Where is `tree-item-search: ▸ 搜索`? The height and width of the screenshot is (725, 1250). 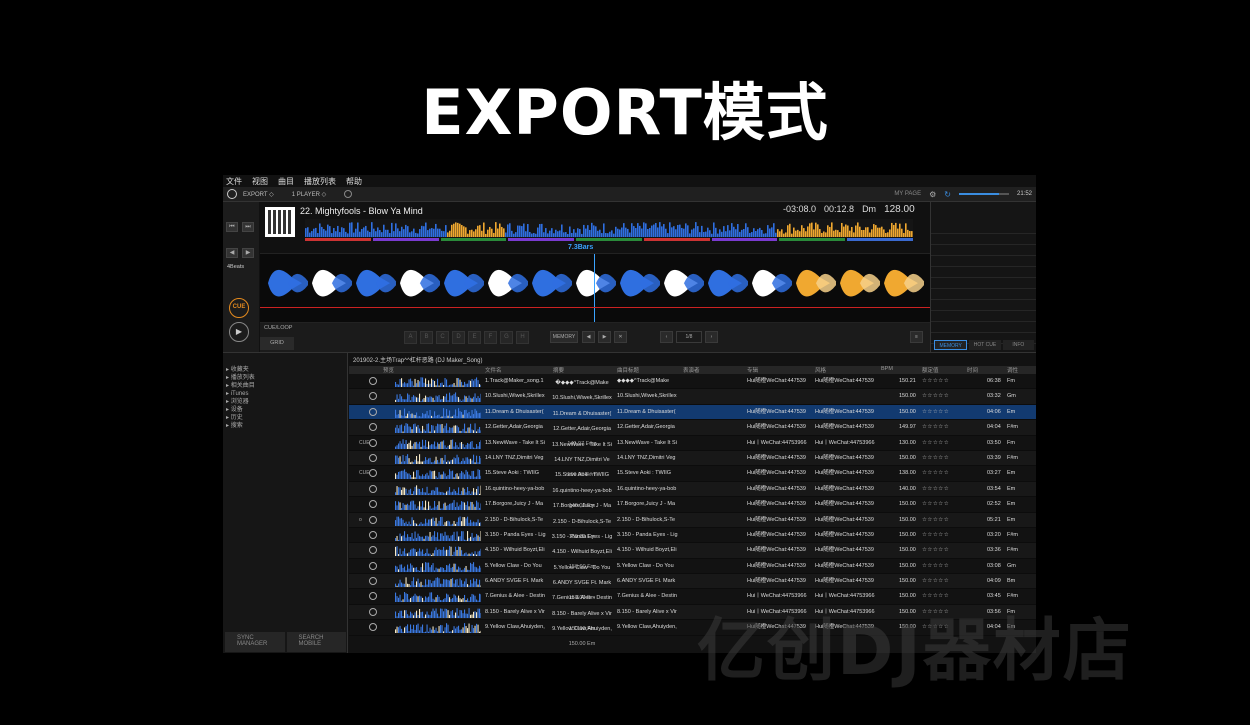
tree-item-search: ▸ 搜索 is located at coordinates (286, 426).